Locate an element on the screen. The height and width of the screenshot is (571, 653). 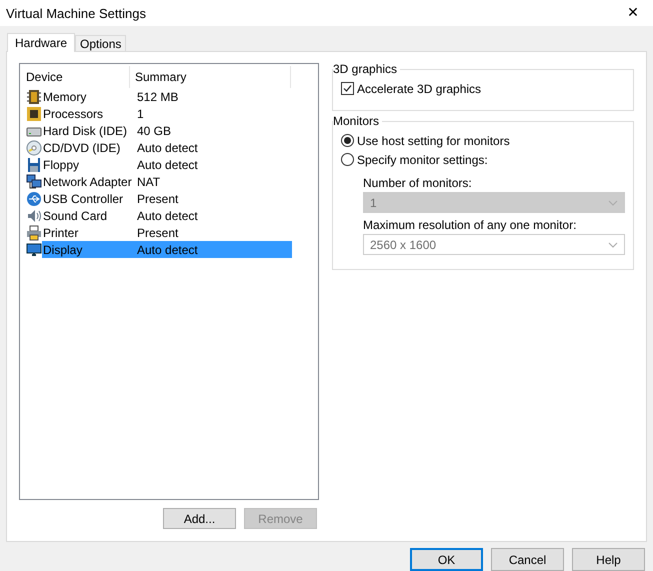
checkbox is located at coordinates (347, 88).